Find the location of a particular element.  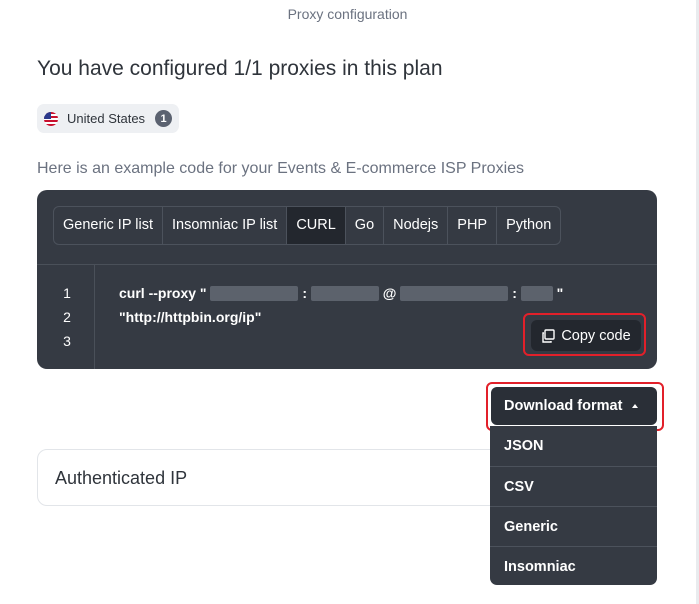

gutter-divider is located at coordinates (94, 317).